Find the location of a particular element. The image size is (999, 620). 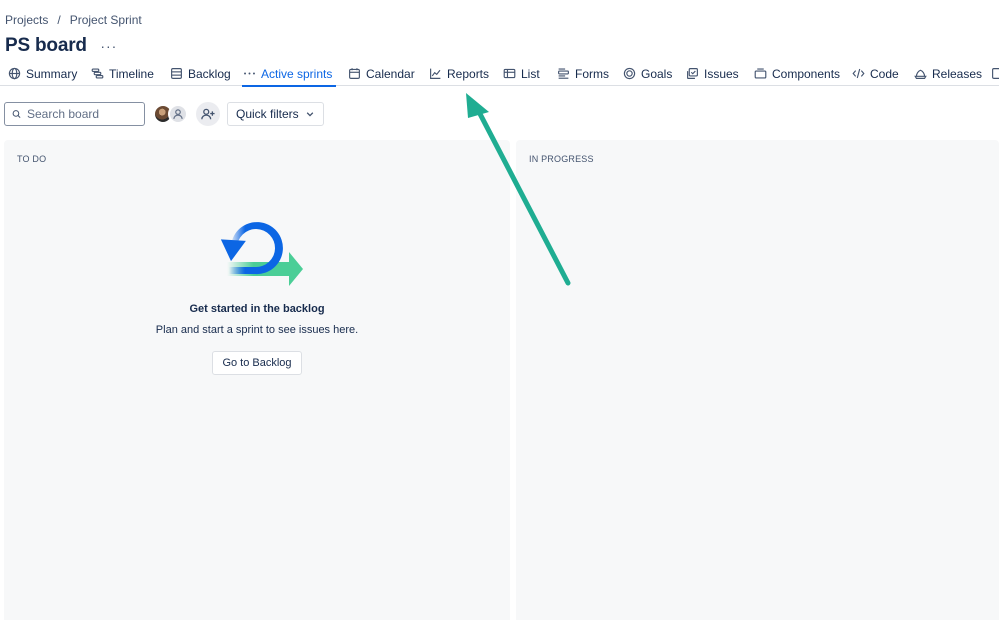

chevron-down-icon is located at coordinates (309, 114).